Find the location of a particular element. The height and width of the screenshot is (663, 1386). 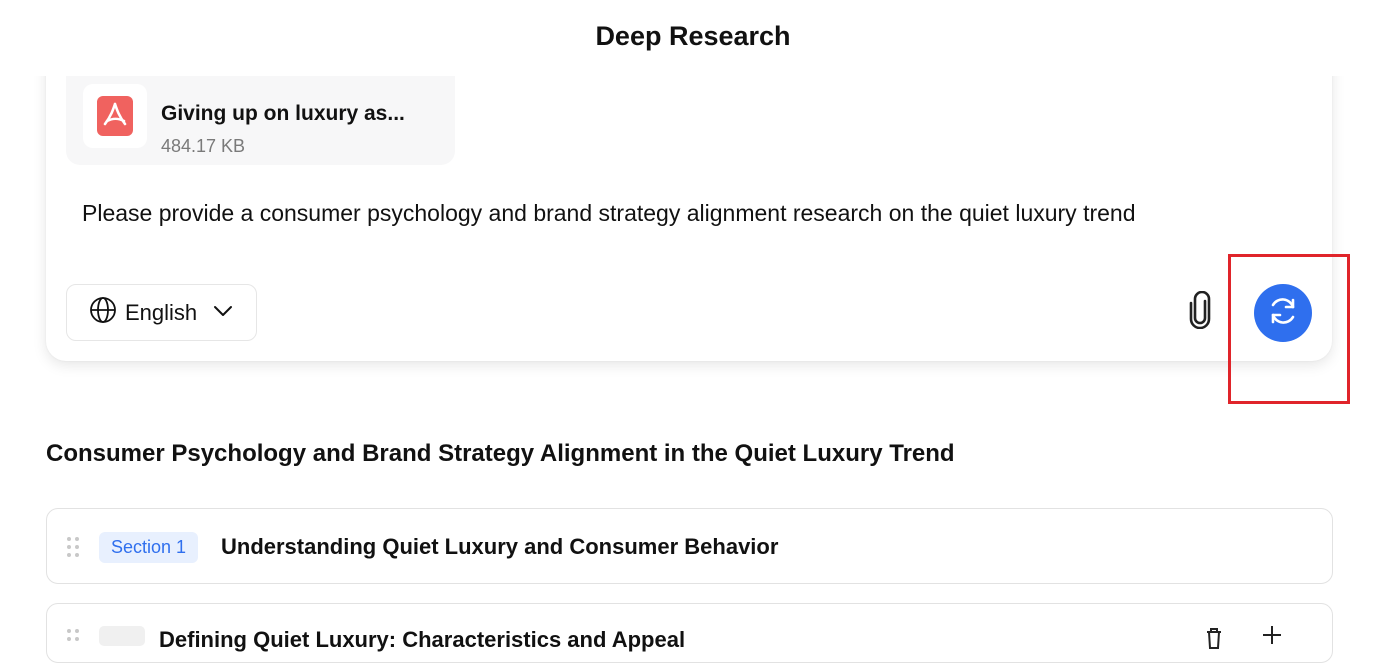

pdf-icon is located at coordinates (115, 116).